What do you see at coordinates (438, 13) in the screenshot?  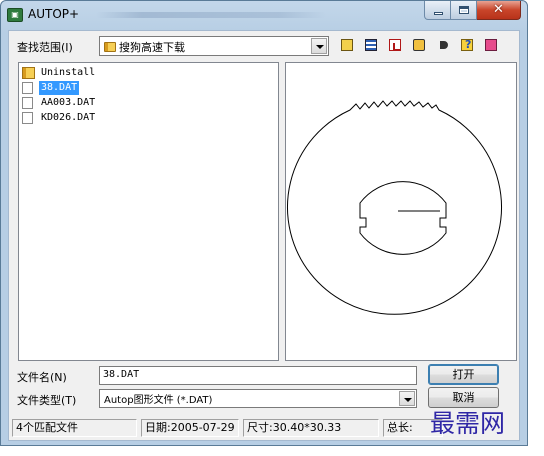 I see `minimize-icon` at bounding box center [438, 13].